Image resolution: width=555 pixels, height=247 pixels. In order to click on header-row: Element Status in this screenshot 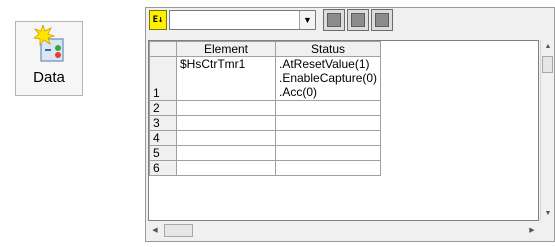, I will do `click(318, 49)`.